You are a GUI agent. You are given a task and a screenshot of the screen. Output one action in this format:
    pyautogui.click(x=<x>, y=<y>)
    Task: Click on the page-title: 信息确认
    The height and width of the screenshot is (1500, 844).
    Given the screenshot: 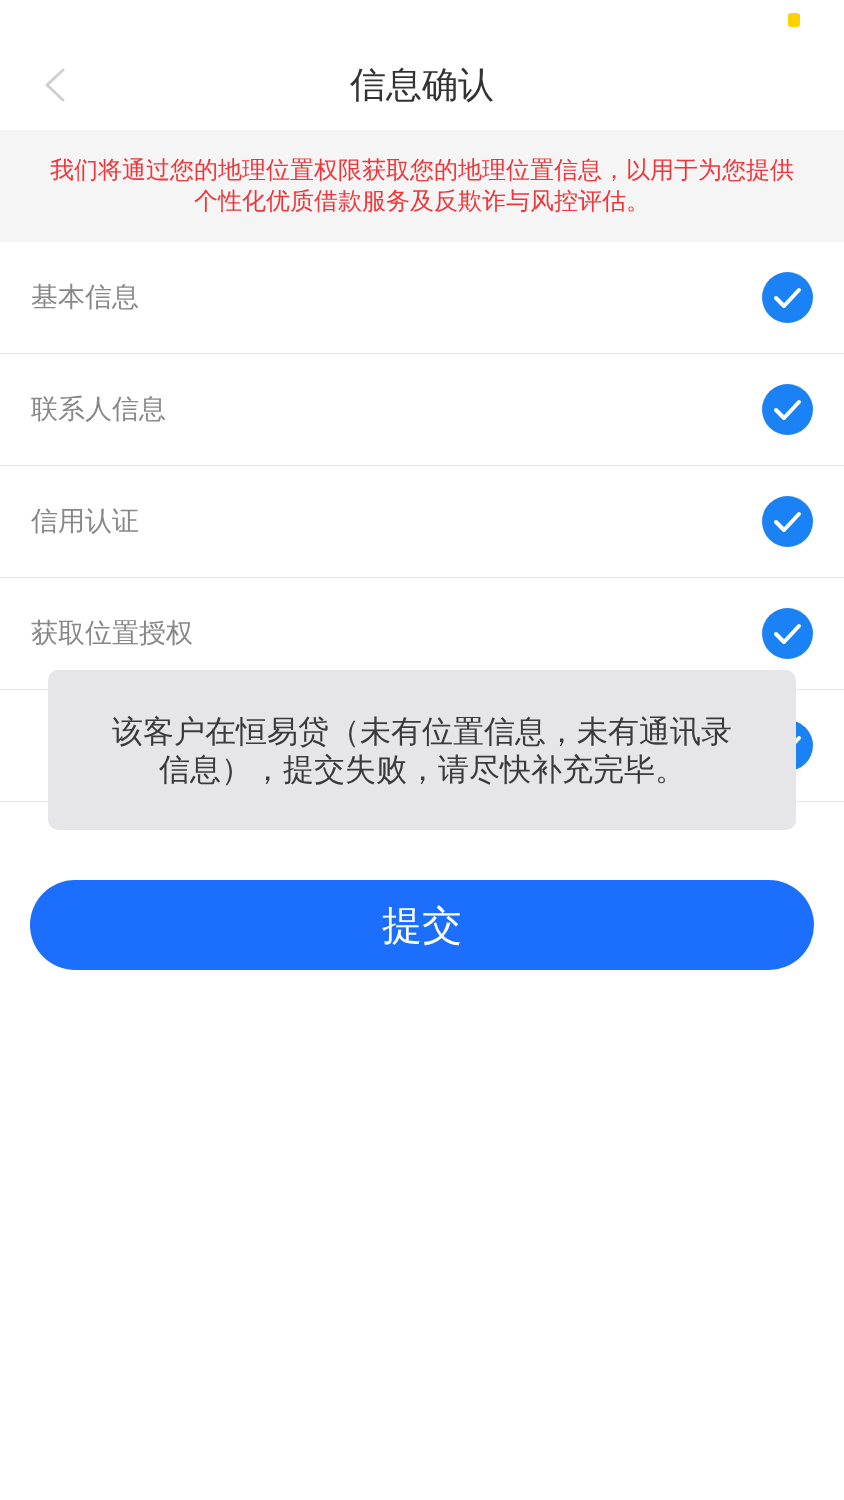 What is the action you would take?
    pyautogui.click(x=422, y=85)
    